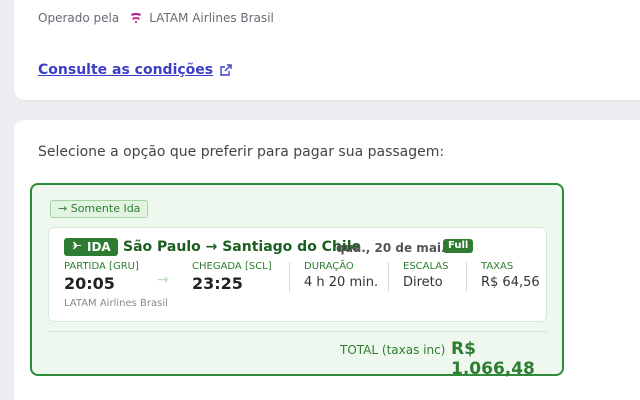 This screenshot has width=640, height=400. I want to click on conditions-link-label: Consulte as condições, so click(125, 70).